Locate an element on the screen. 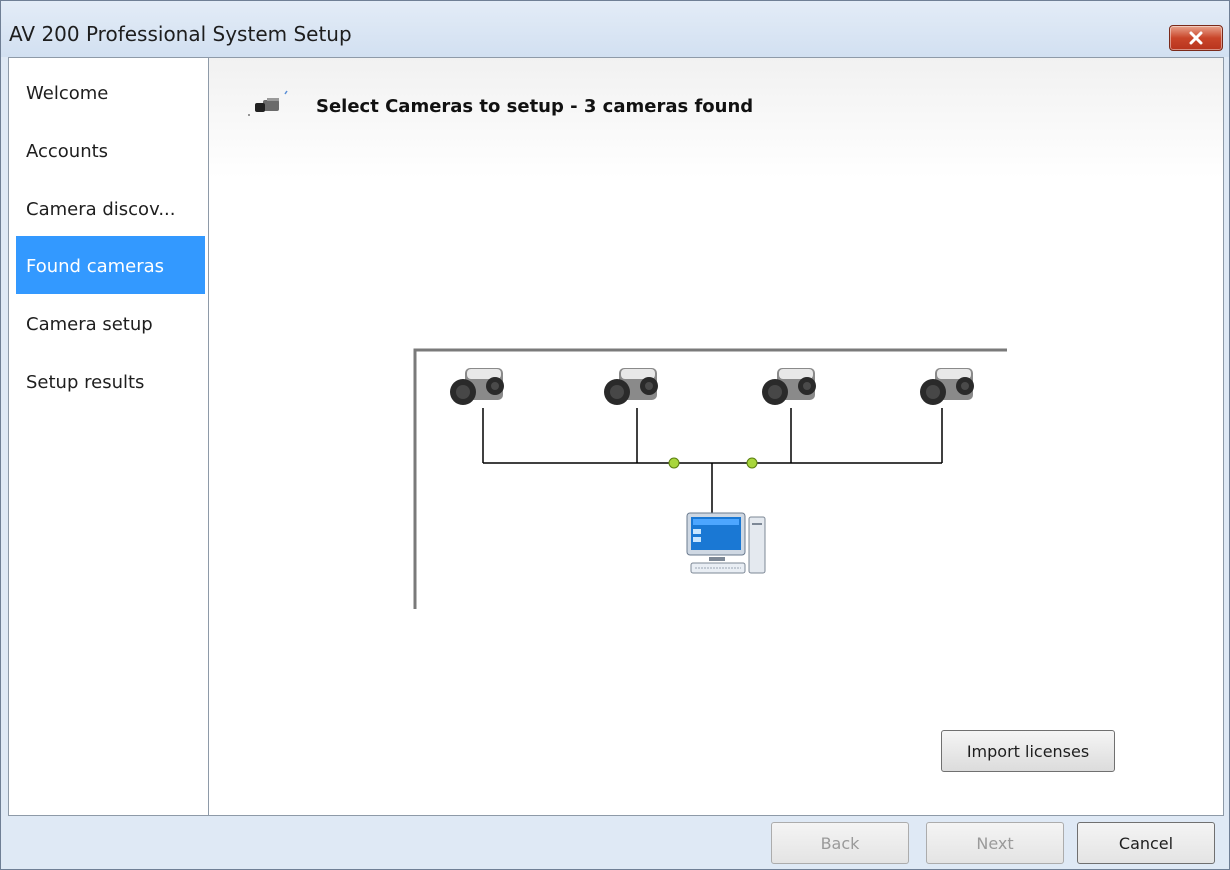  sidebar-item-label: Accounts is located at coordinates (67, 151).